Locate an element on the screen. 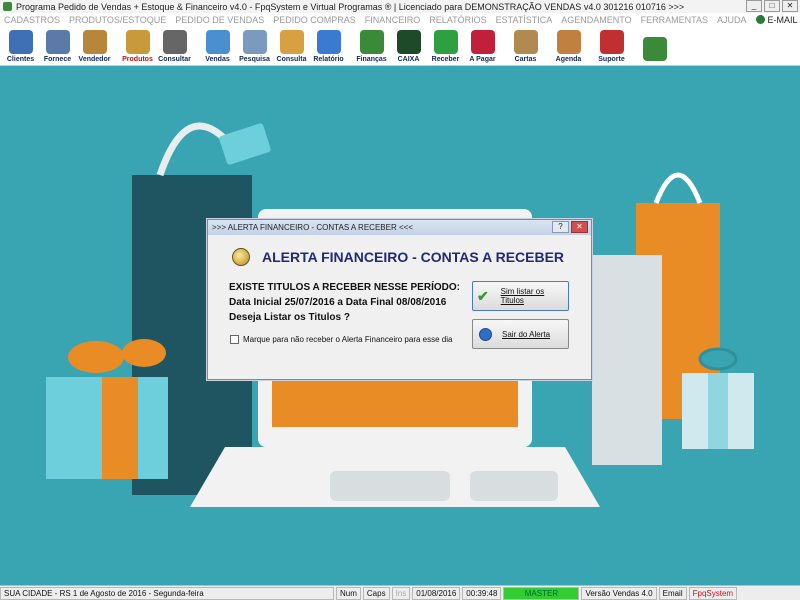 The height and width of the screenshot is (600, 800). status-caps: Caps is located at coordinates (376, 593).